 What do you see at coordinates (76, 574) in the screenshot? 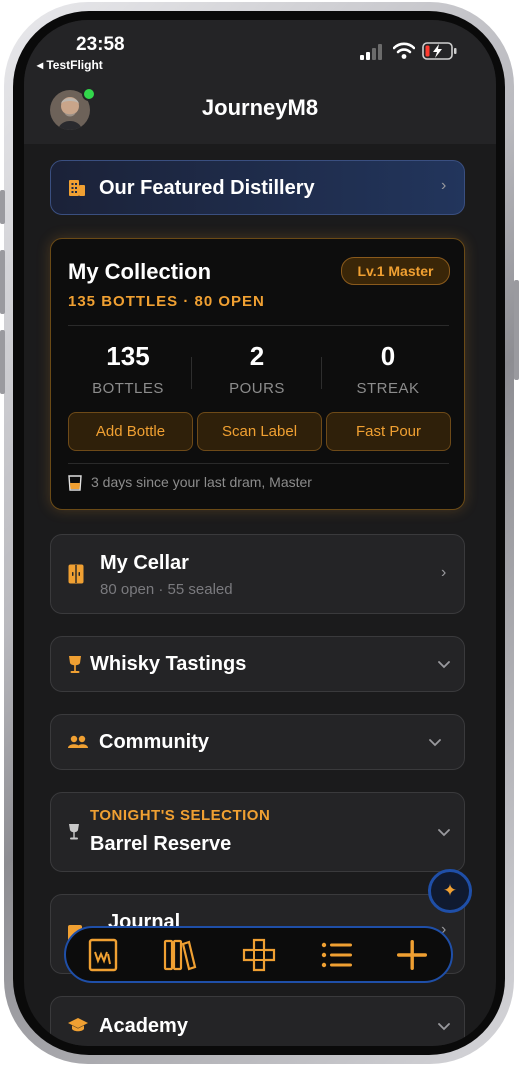
I see `cabinet-icon` at bounding box center [76, 574].